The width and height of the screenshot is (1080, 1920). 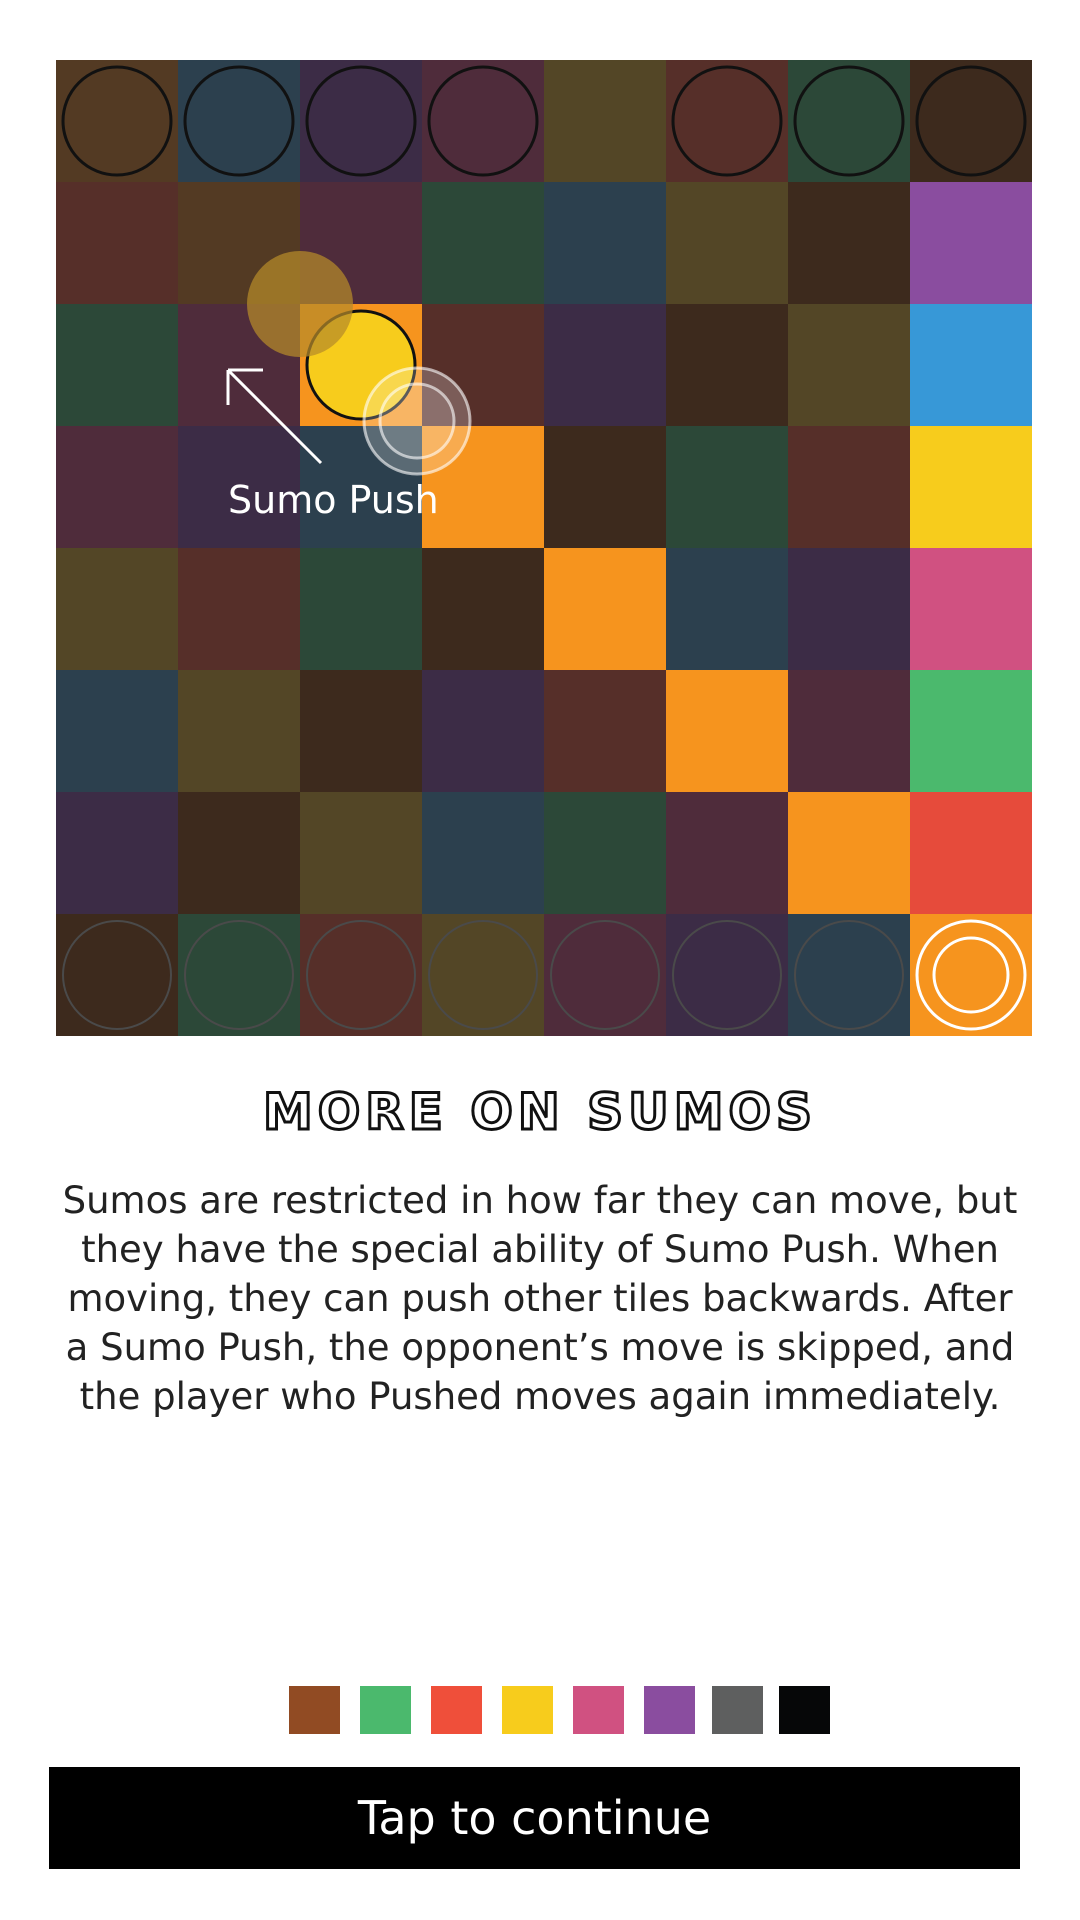 What do you see at coordinates (534, 1818) in the screenshot?
I see `tap-to-continue-button: Tap to continue` at bounding box center [534, 1818].